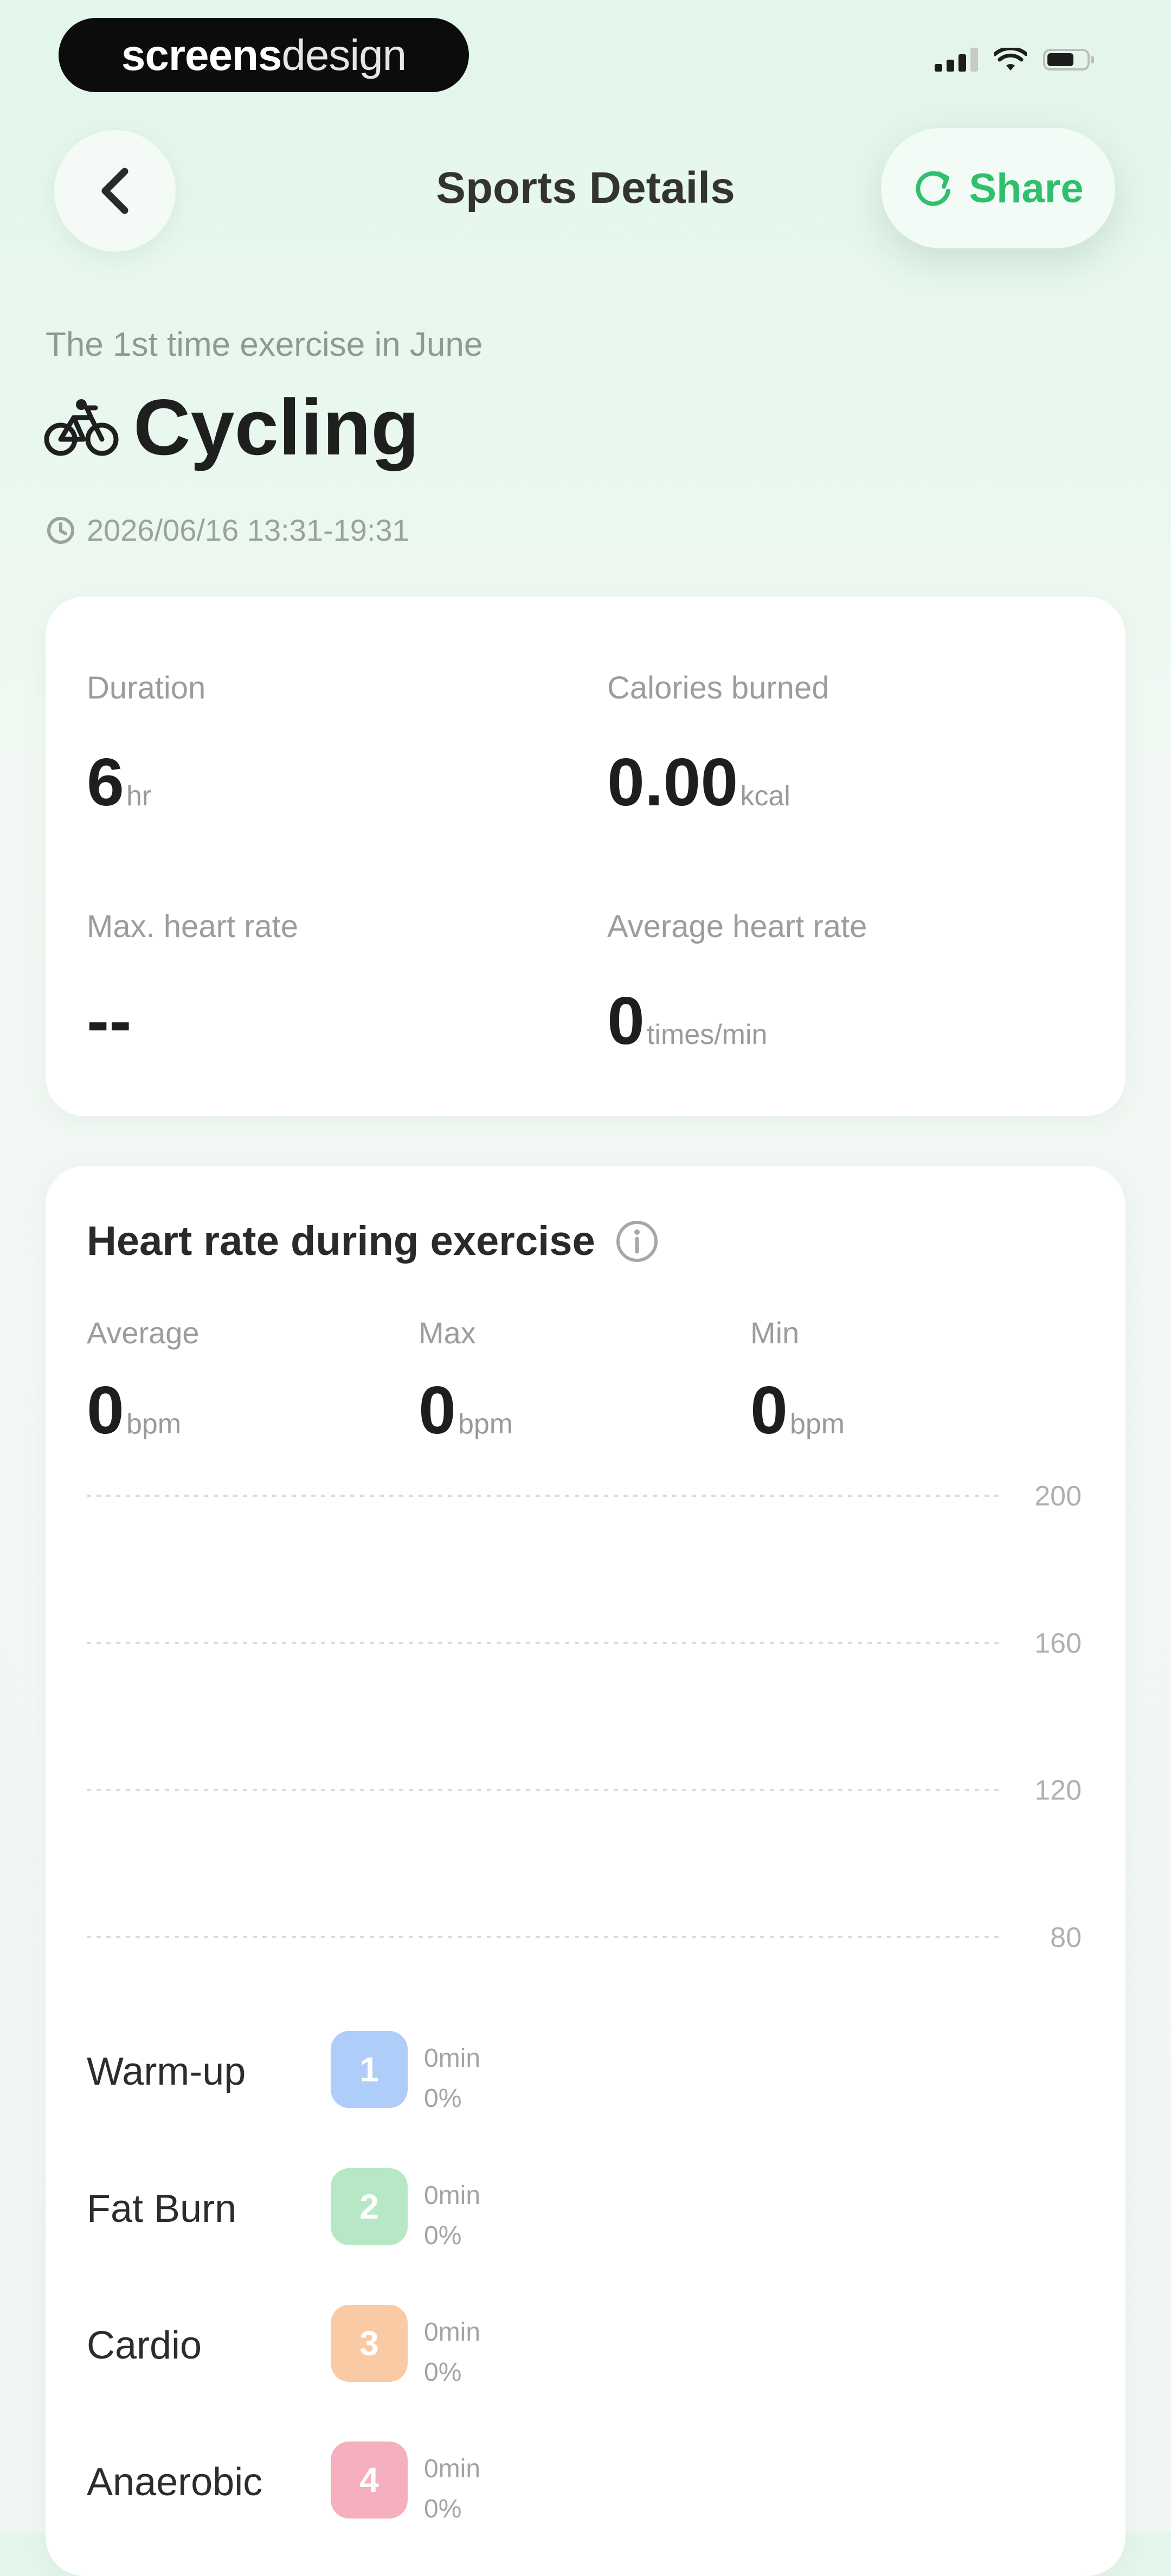 This screenshot has width=1171, height=2576. What do you see at coordinates (276, 427) in the screenshot?
I see `sport-name: Cycling` at bounding box center [276, 427].